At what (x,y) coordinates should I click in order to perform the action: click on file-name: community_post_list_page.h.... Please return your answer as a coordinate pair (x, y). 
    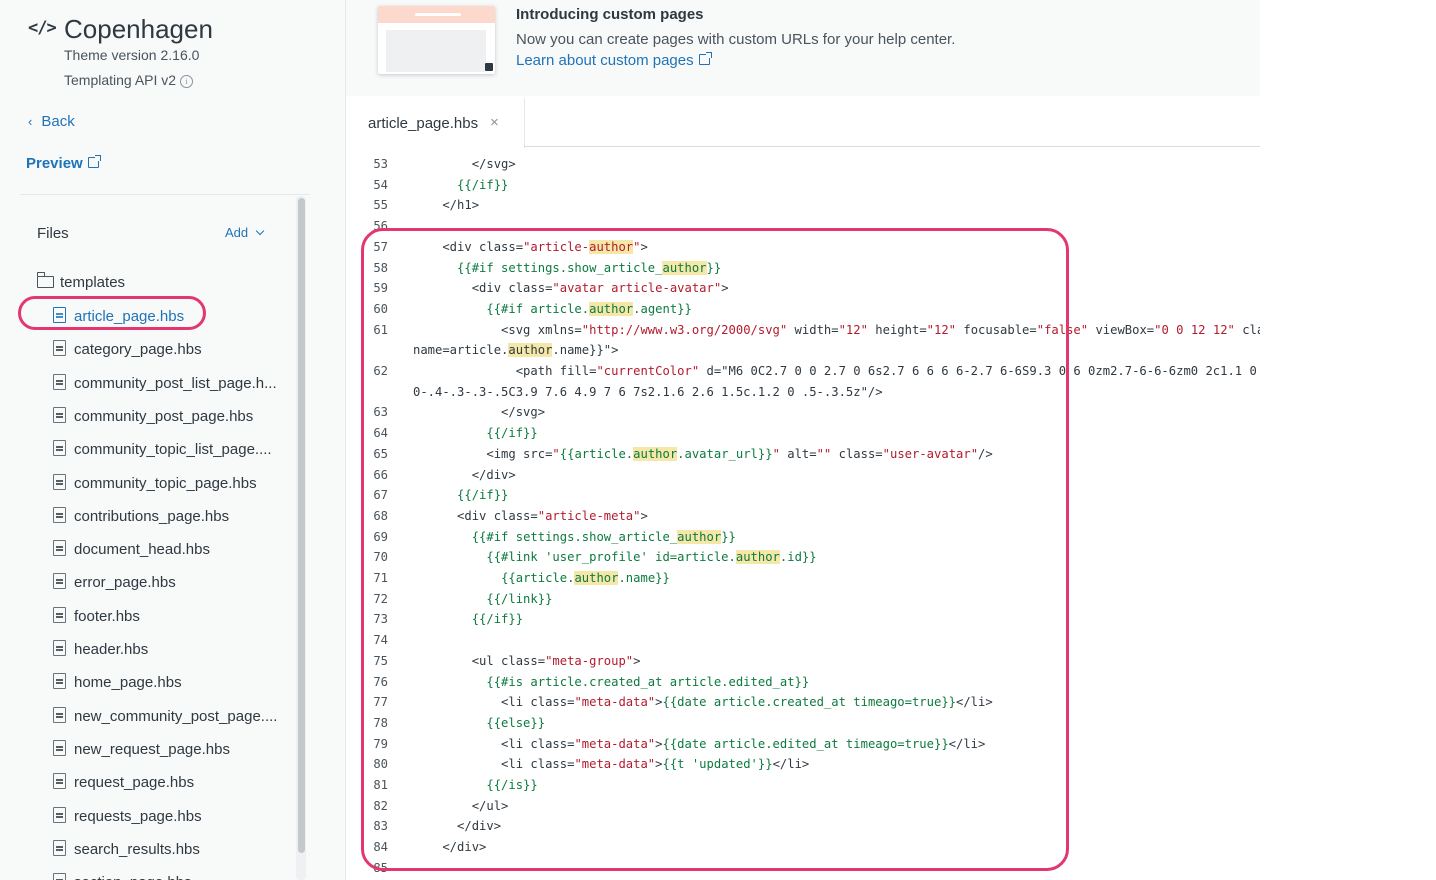
    Looking at the image, I should click on (175, 383).